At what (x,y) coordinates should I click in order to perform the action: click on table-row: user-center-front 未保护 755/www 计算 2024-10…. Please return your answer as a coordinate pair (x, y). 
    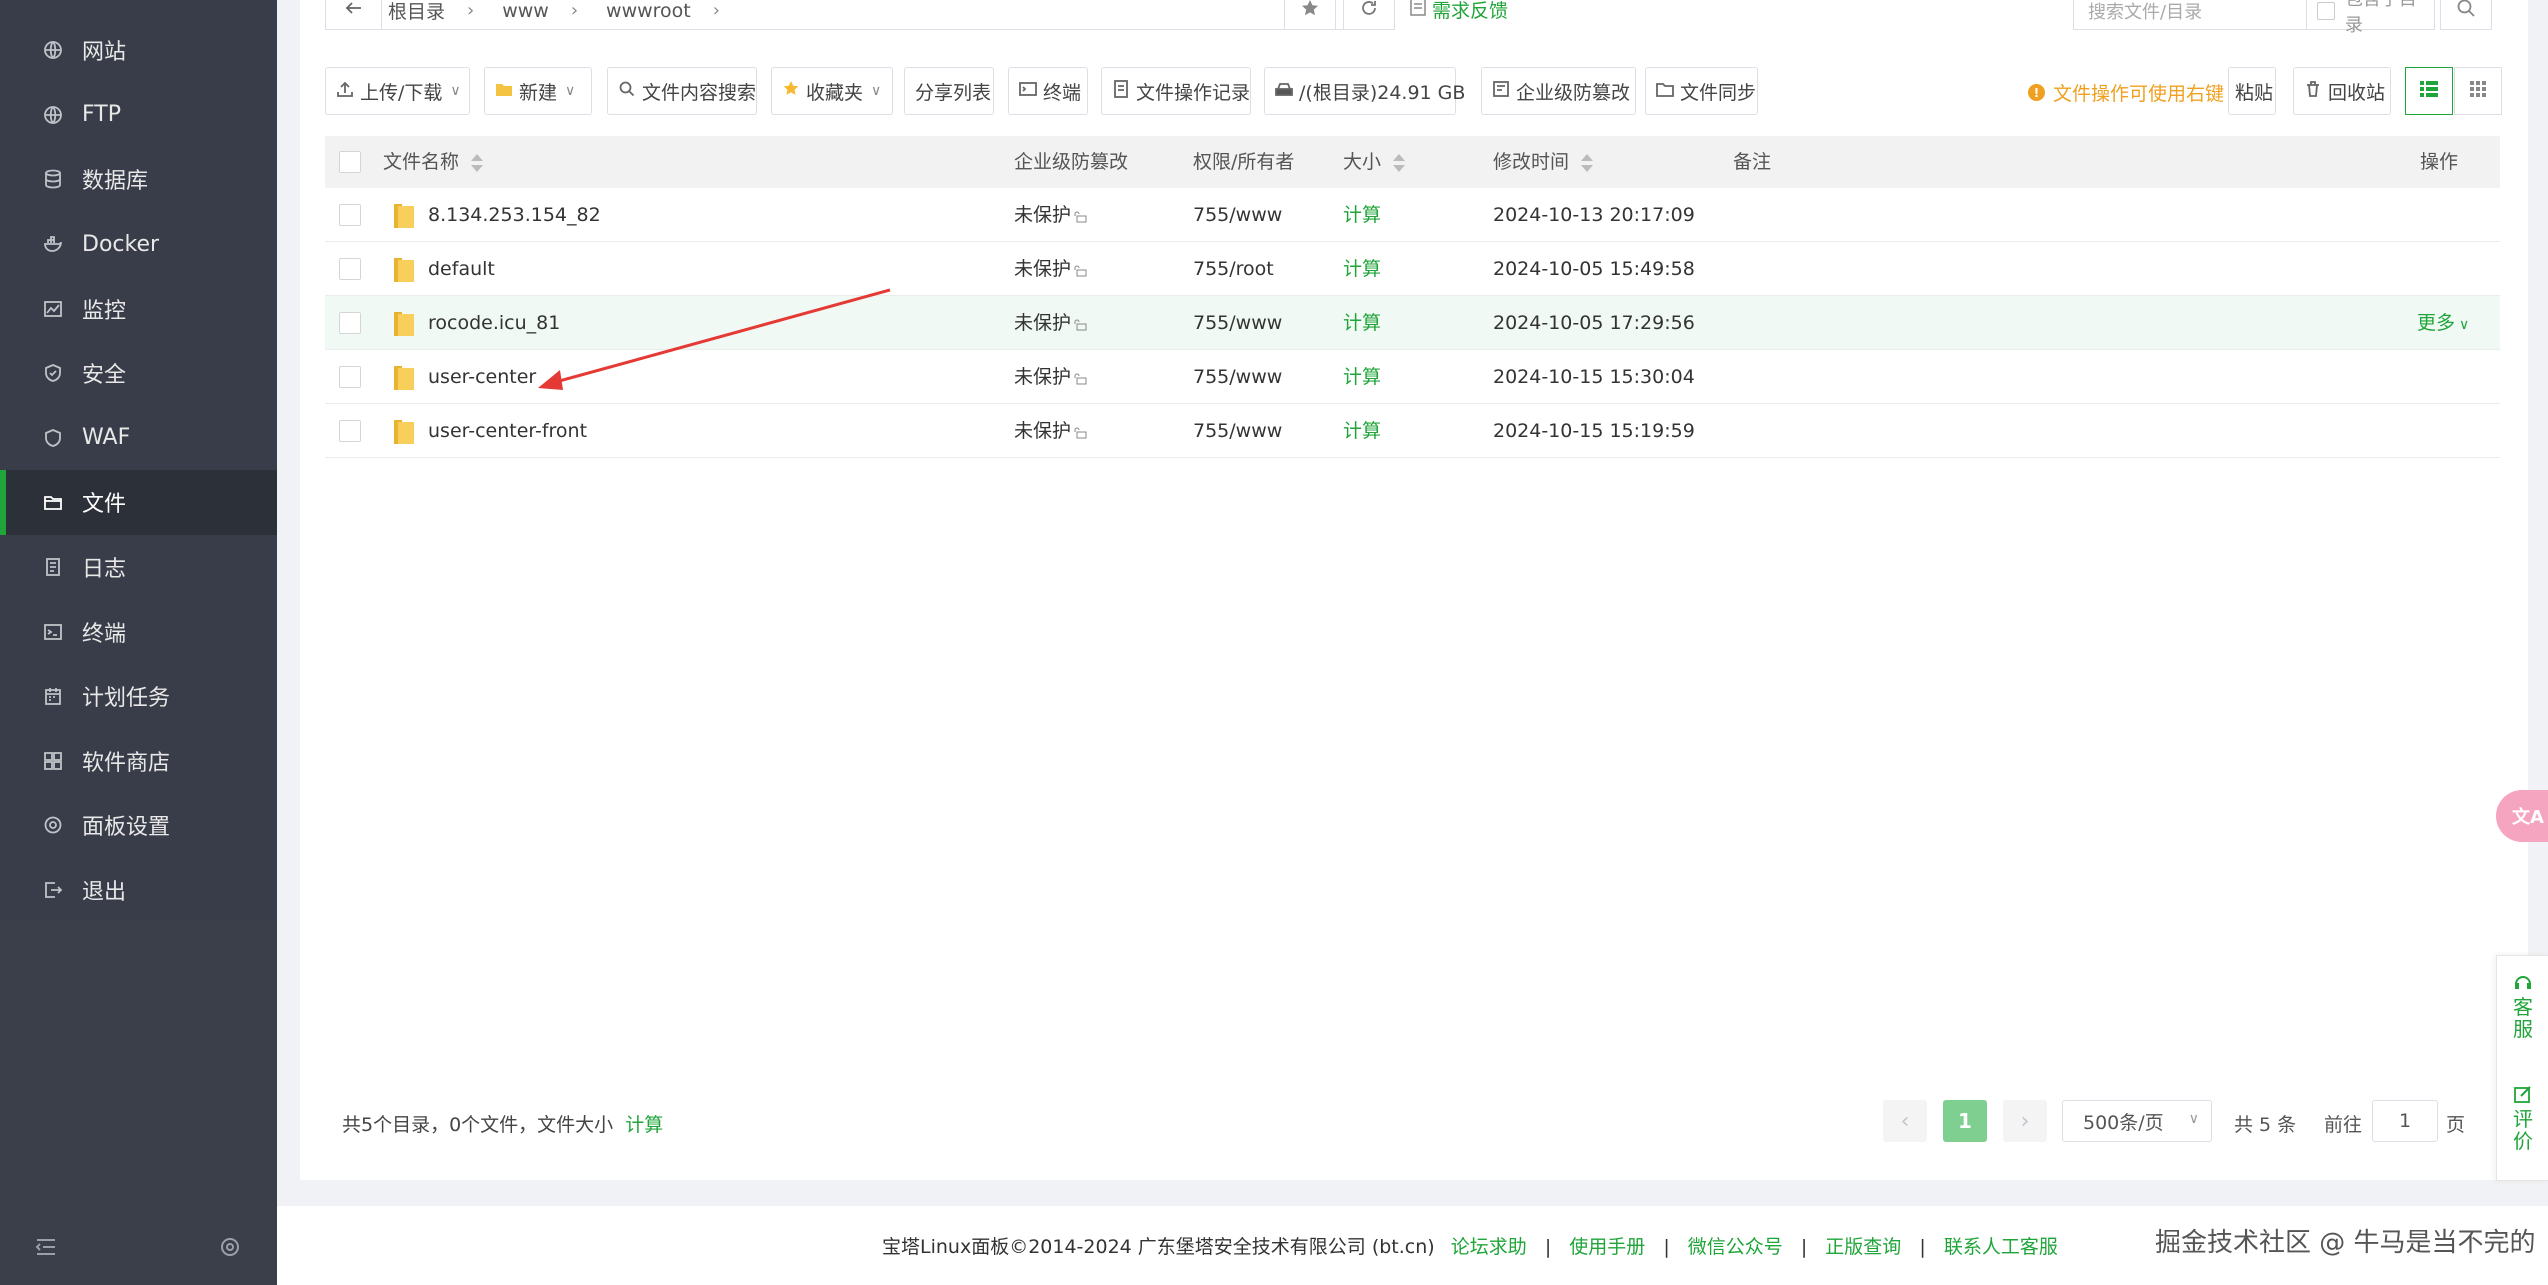
    Looking at the image, I should click on (1412, 431).